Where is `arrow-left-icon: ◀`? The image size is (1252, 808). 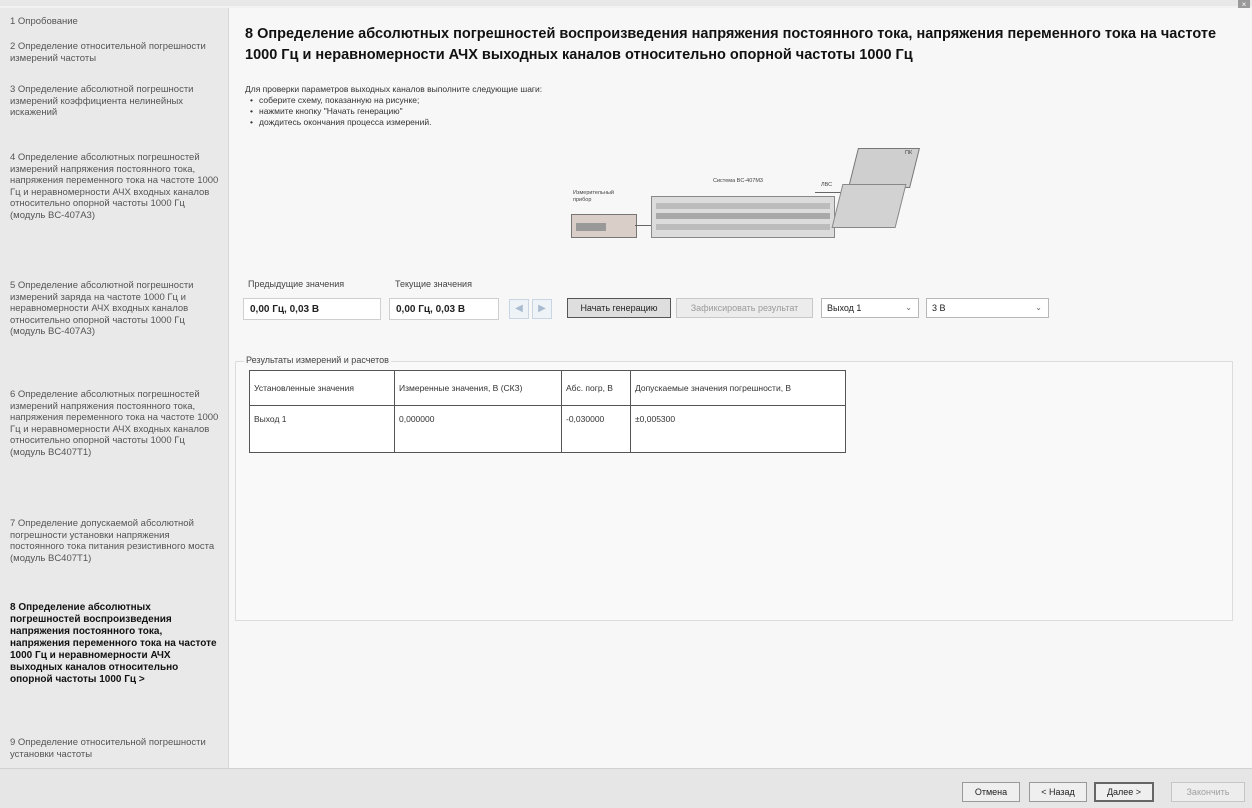
arrow-left-icon: ◀ is located at coordinates (519, 308).